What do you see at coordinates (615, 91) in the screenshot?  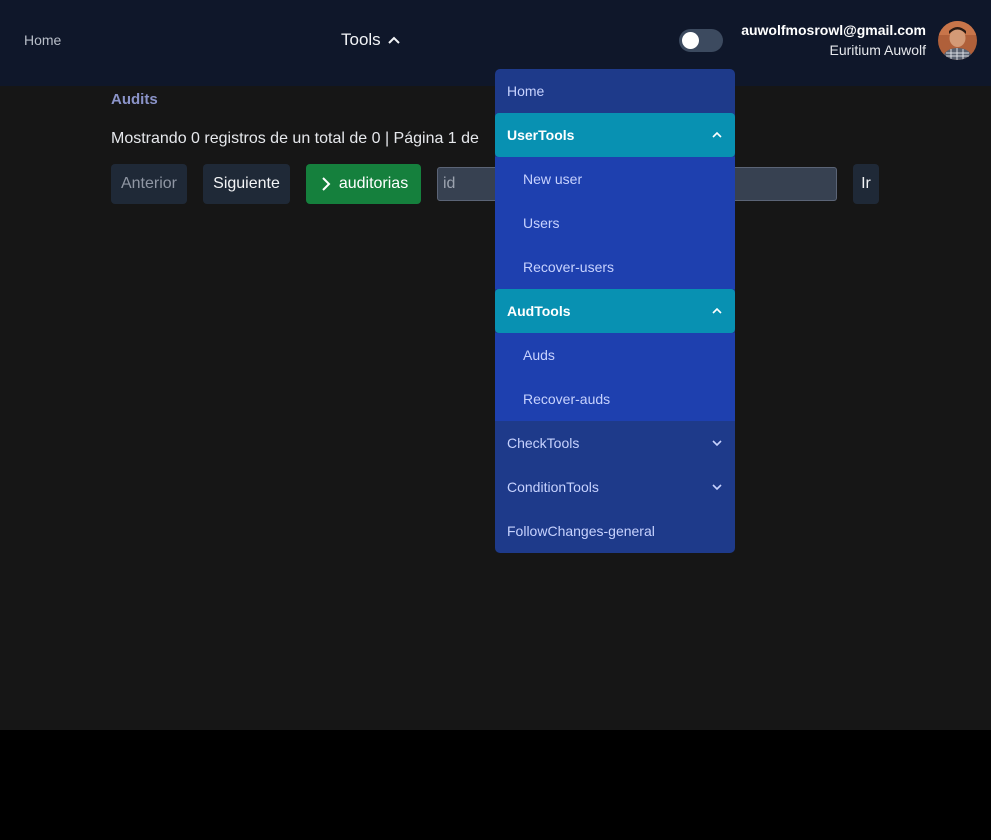 I see `menu-item-home: Home` at bounding box center [615, 91].